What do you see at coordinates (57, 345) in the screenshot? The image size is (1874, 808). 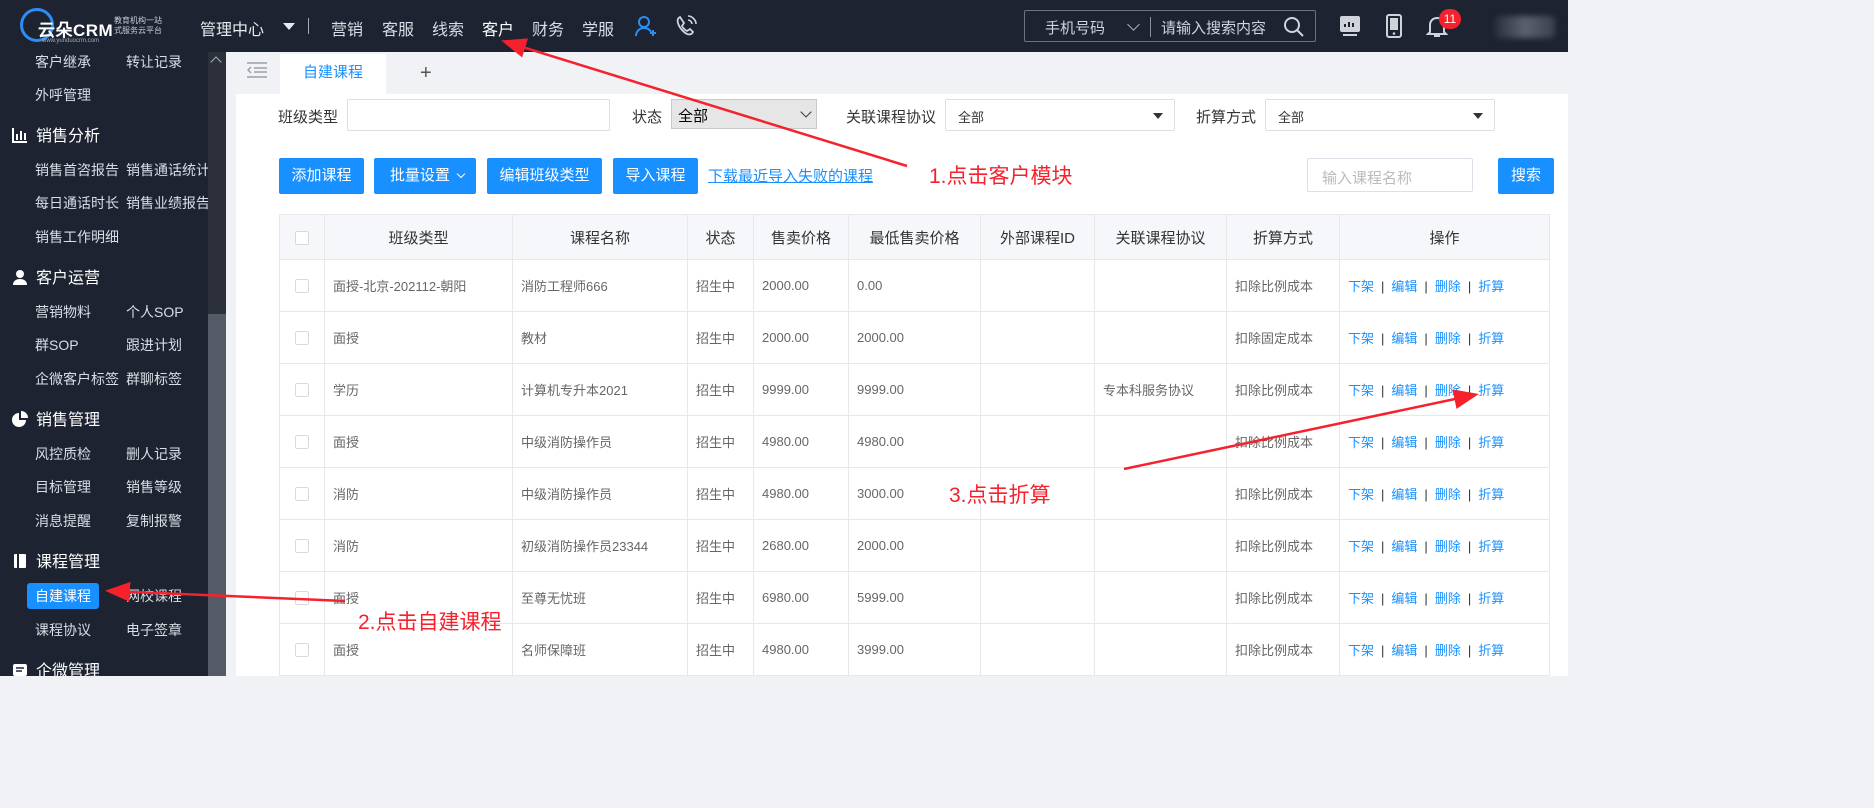 I see `sidebar-item-group-sop: 群SOP` at bounding box center [57, 345].